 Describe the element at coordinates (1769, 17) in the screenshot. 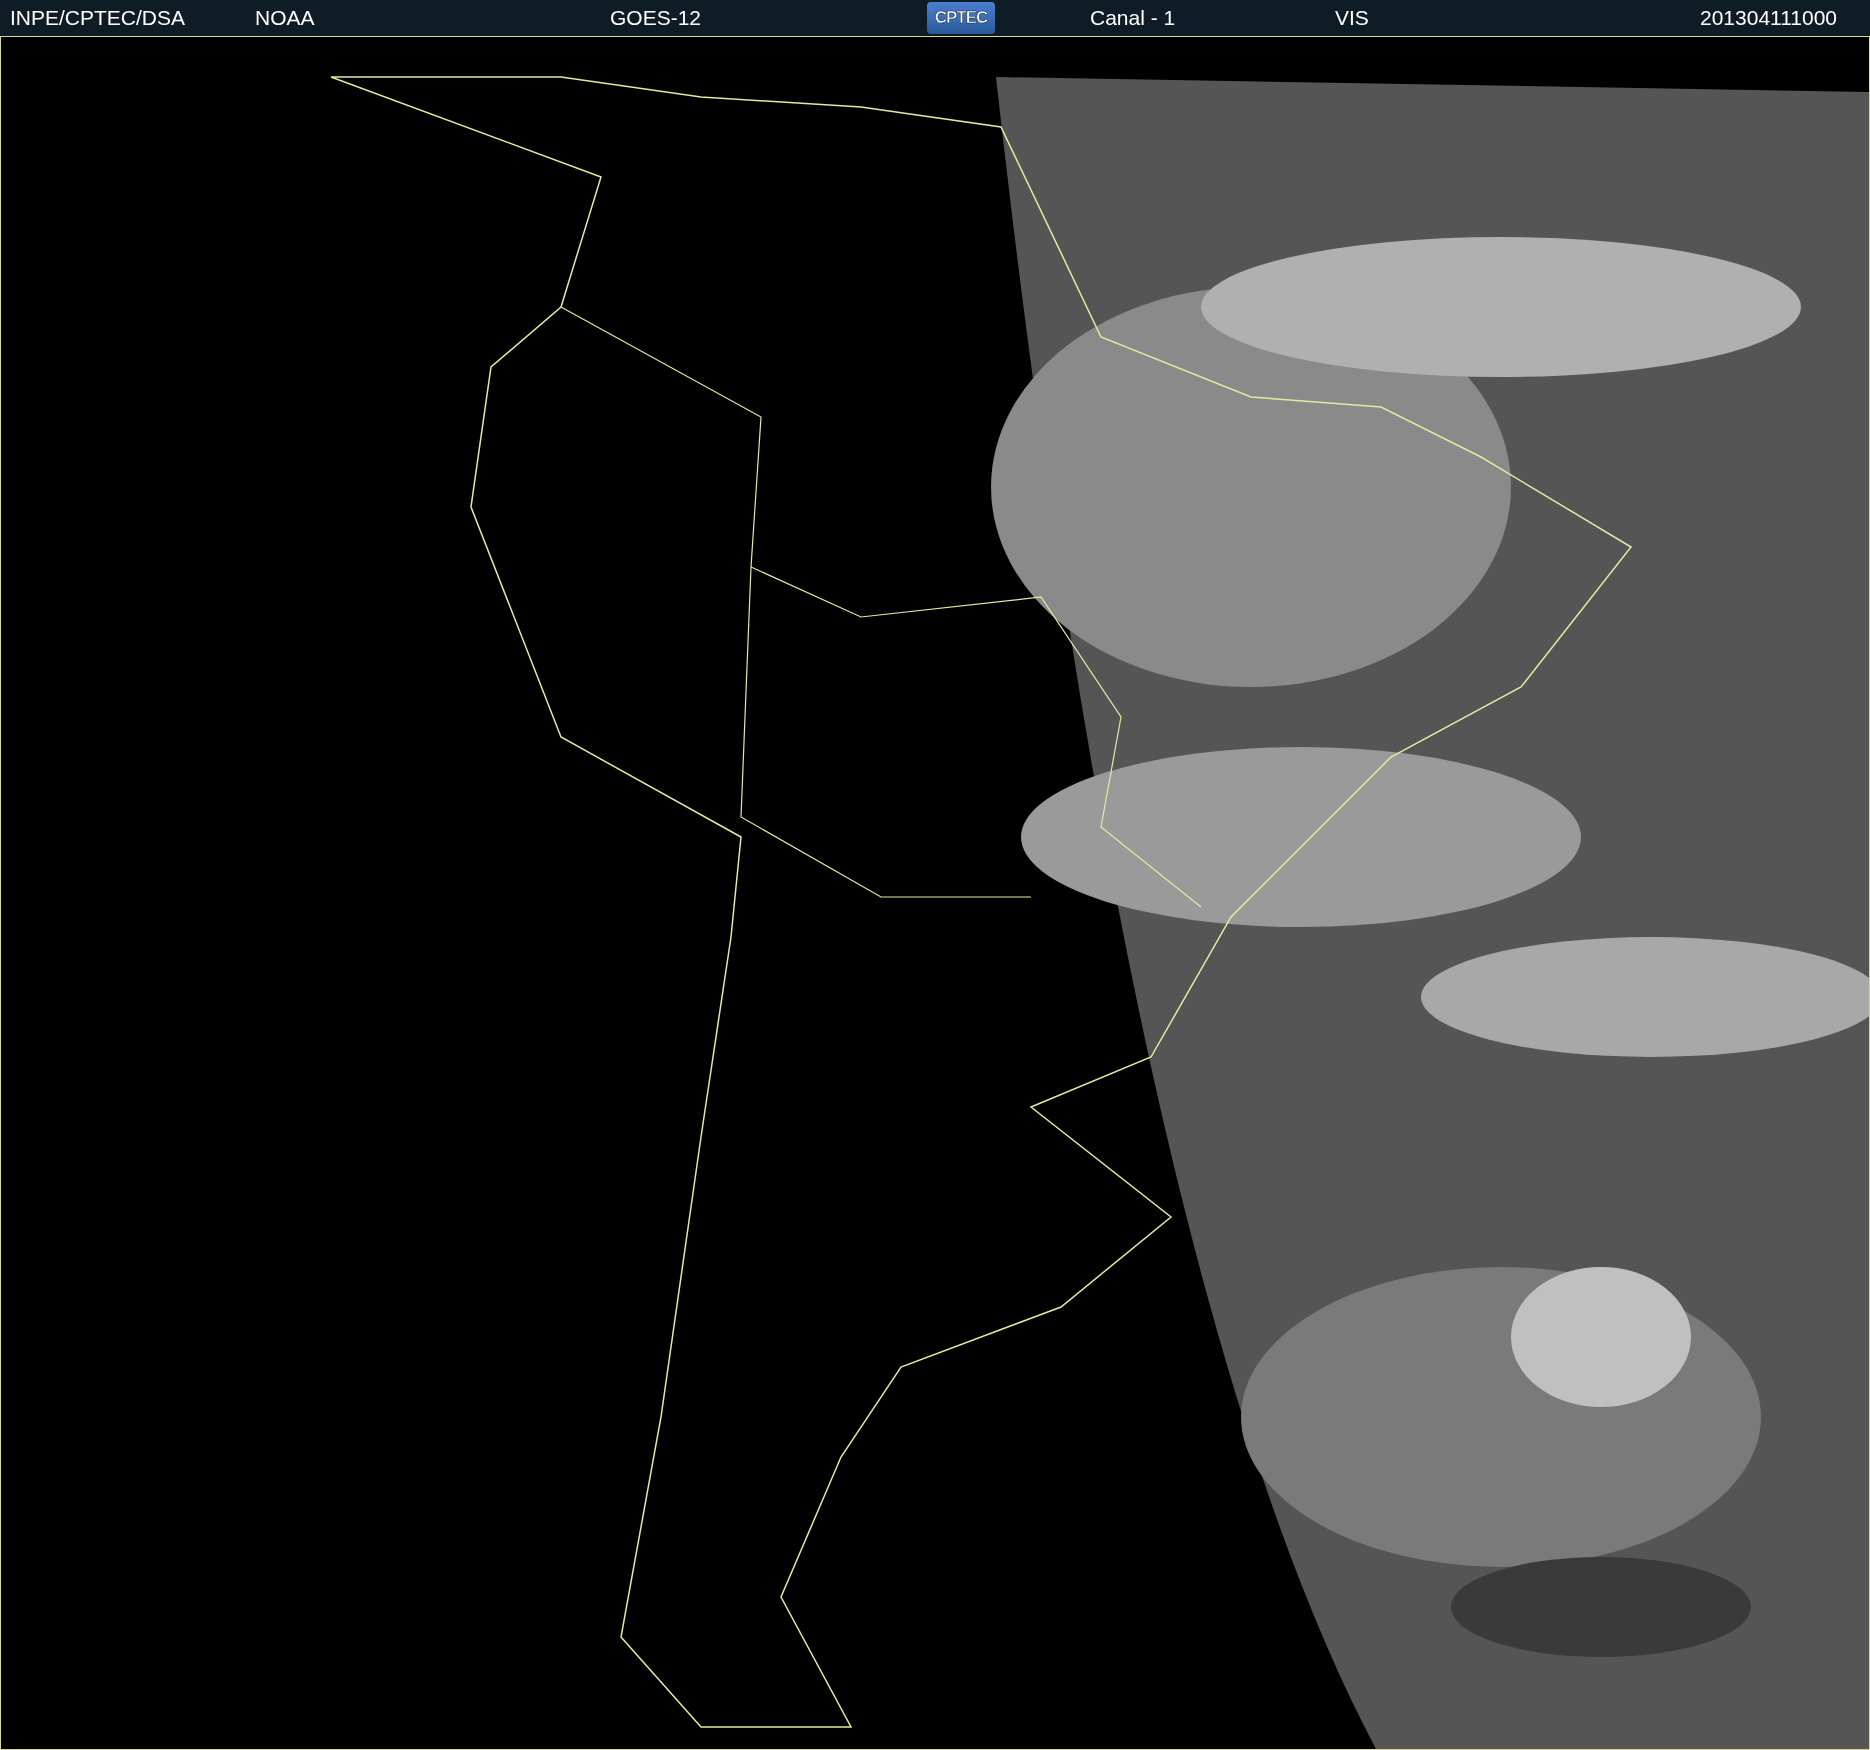

I see `timestamp-label: 201304111000` at that location.